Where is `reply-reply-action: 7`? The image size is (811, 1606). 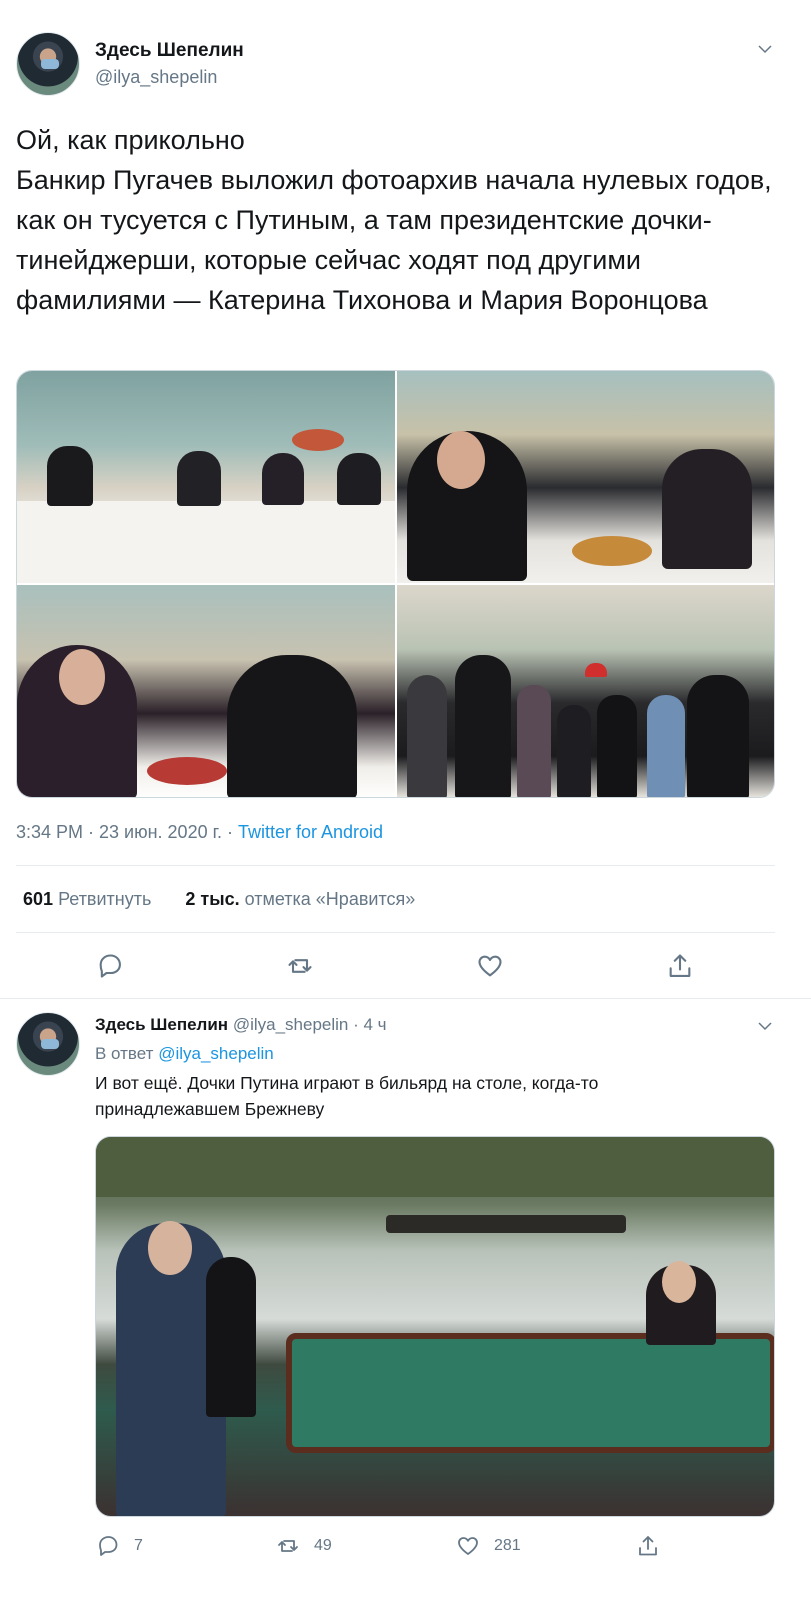
reply-reply-action: 7 is located at coordinates (119, 1546).